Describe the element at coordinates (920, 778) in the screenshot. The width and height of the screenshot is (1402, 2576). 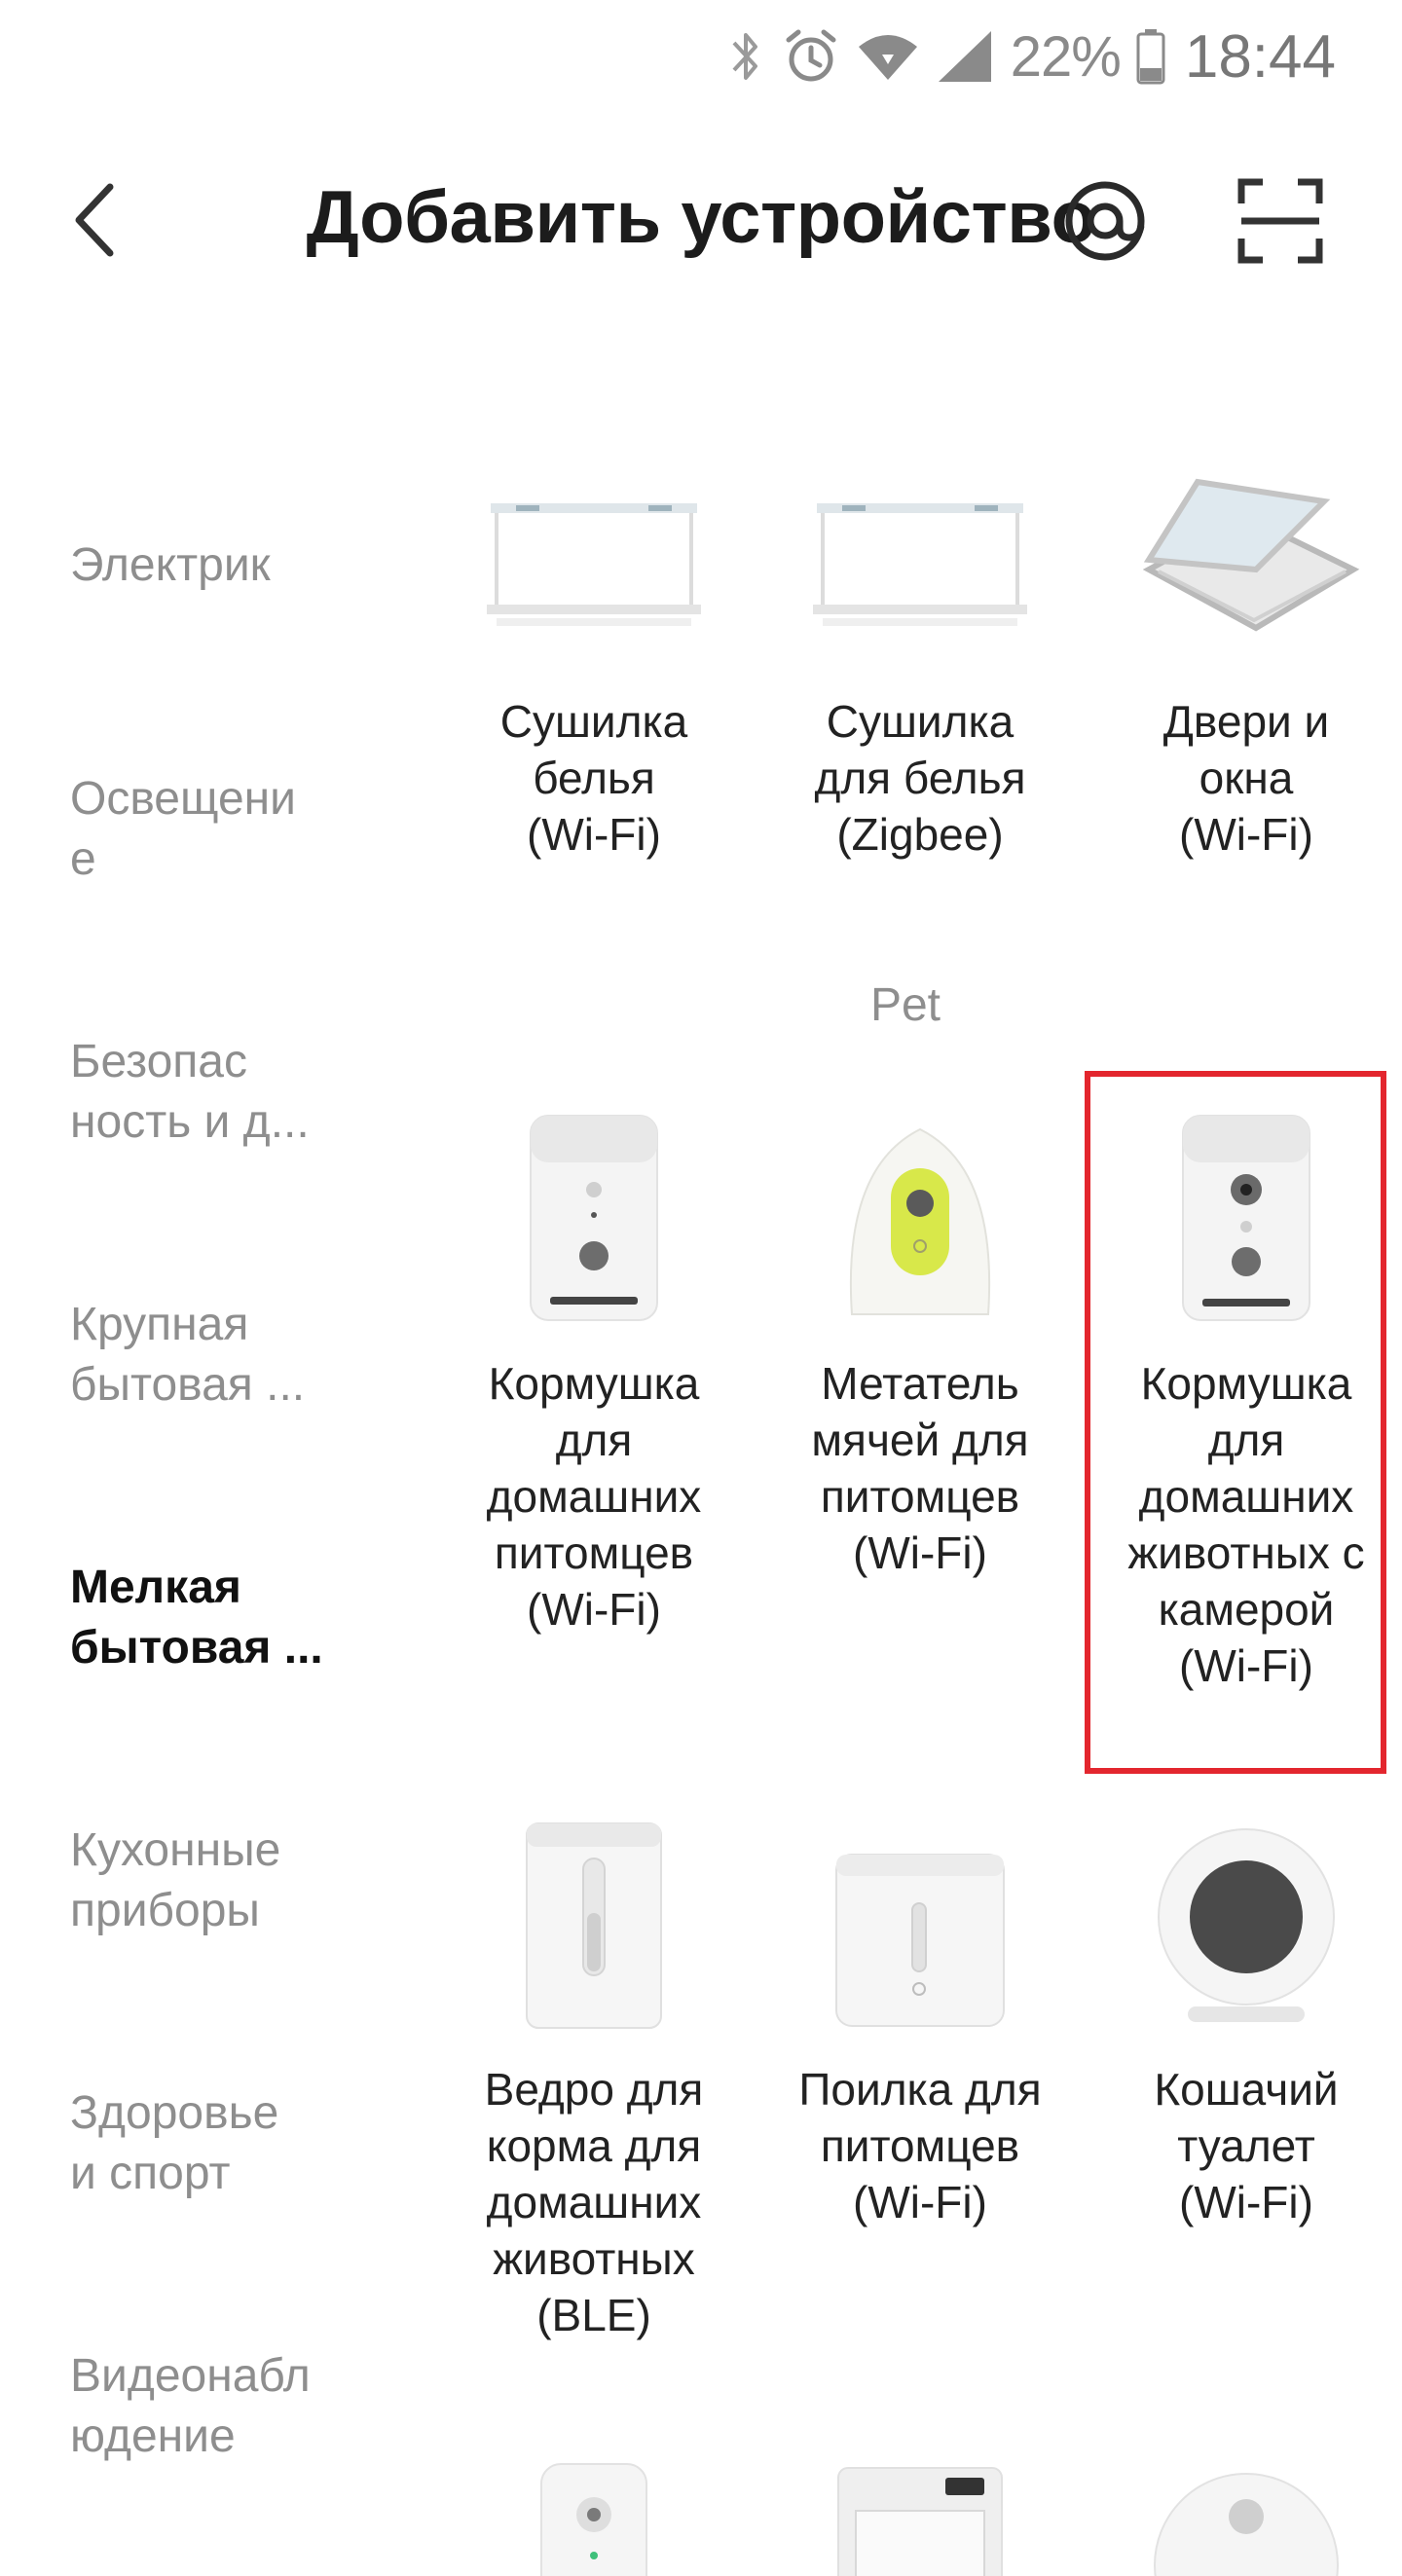
I see `device-name: Сушилка для белья (Zigbee)` at that location.